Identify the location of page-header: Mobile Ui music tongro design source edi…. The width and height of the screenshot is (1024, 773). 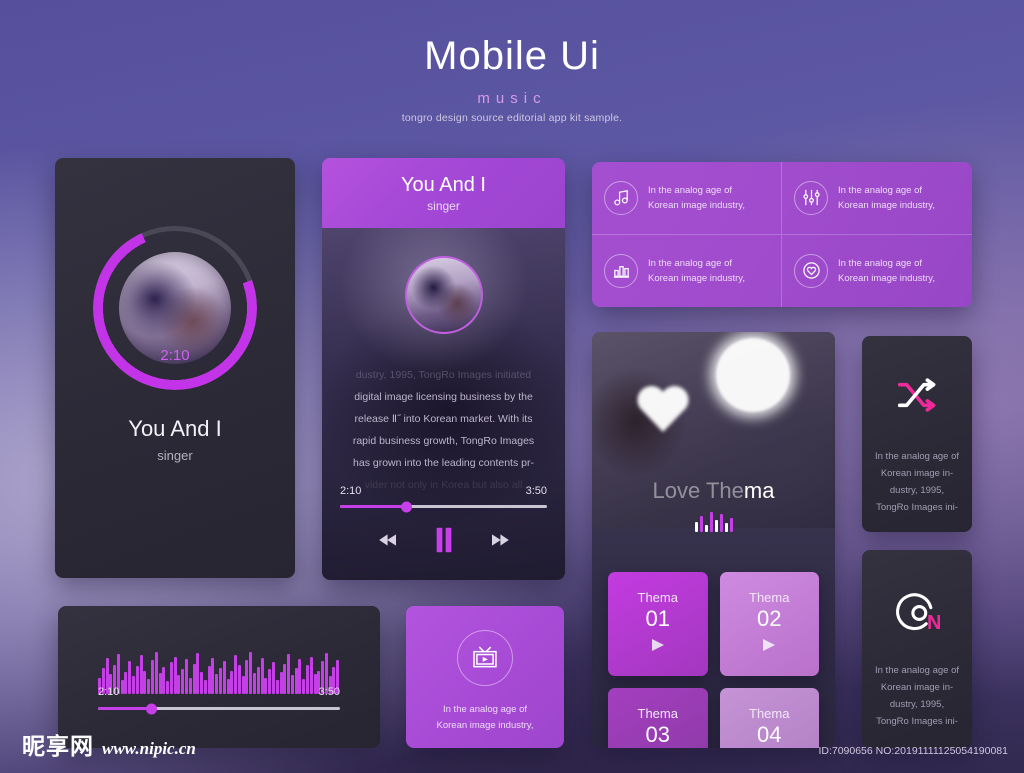
(512, 79).